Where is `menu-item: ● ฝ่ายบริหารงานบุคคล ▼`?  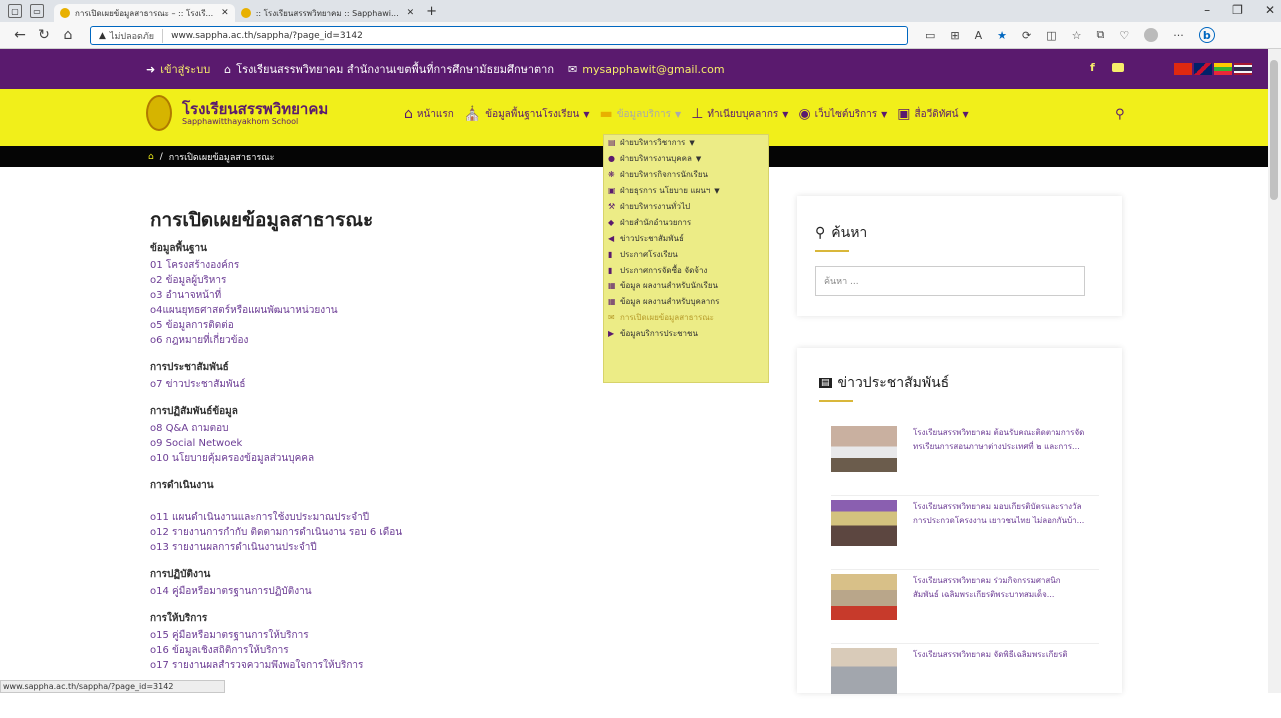 menu-item: ● ฝ่ายบริหารงานบุคคล ▼ is located at coordinates (686, 159).